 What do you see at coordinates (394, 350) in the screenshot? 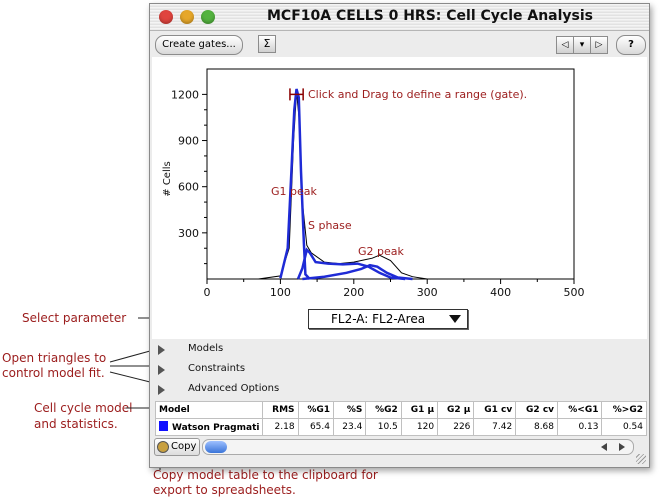
I see `disclosure-models: Models` at bounding box center [394, 350].